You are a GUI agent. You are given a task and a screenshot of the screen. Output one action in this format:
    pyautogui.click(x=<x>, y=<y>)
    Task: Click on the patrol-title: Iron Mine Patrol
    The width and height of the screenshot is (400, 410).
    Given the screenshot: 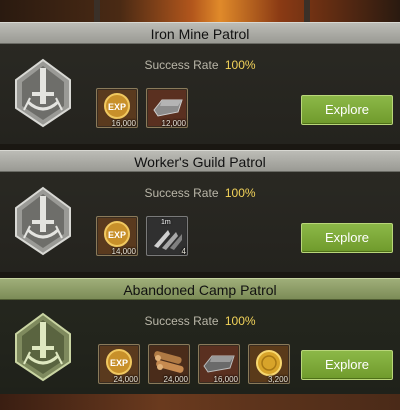 What is the action you would take?
    pyautogui.click(x=200, y=33)
    